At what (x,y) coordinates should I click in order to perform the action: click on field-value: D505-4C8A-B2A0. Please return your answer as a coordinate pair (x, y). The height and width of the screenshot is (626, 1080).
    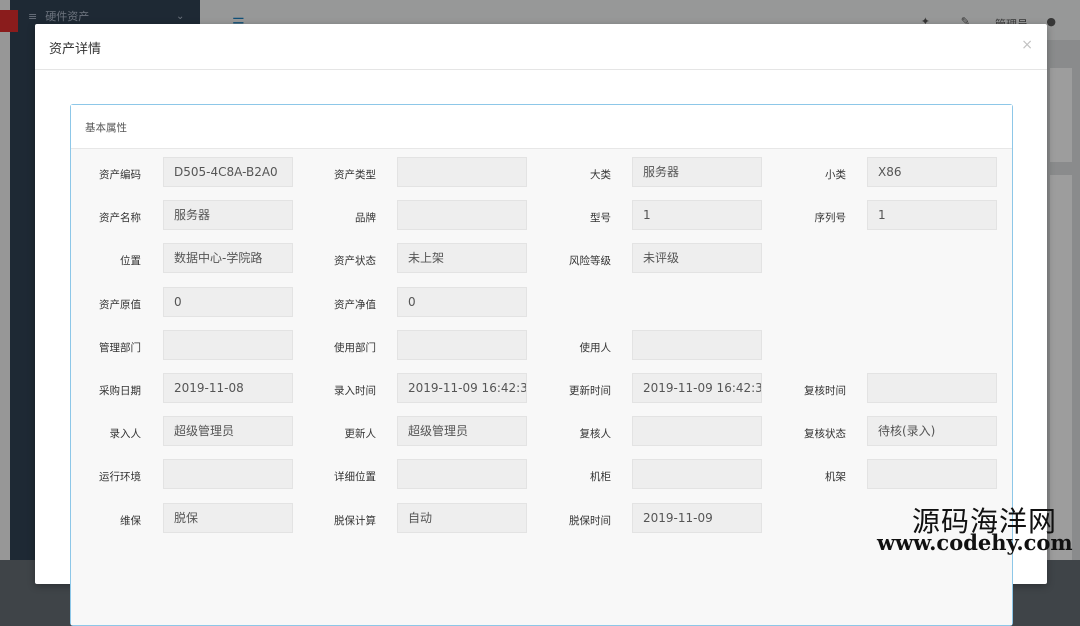
    Looking at the image, I should click on (228, 172).